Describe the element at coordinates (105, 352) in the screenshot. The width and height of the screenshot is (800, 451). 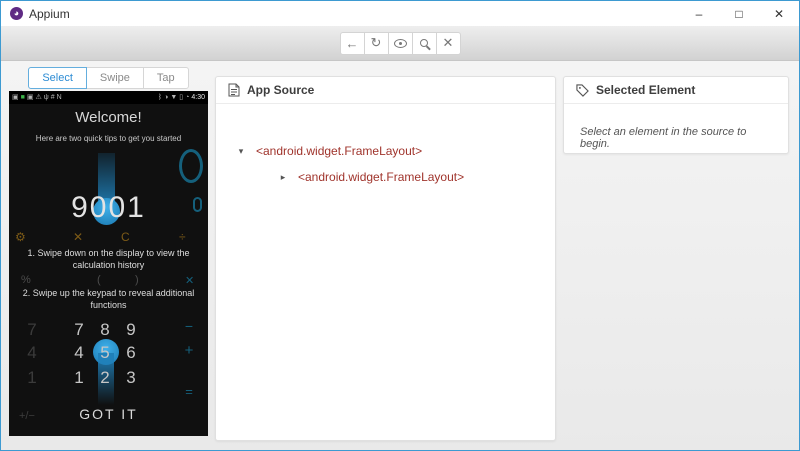
I see `keypad-digit: 5` at that location.